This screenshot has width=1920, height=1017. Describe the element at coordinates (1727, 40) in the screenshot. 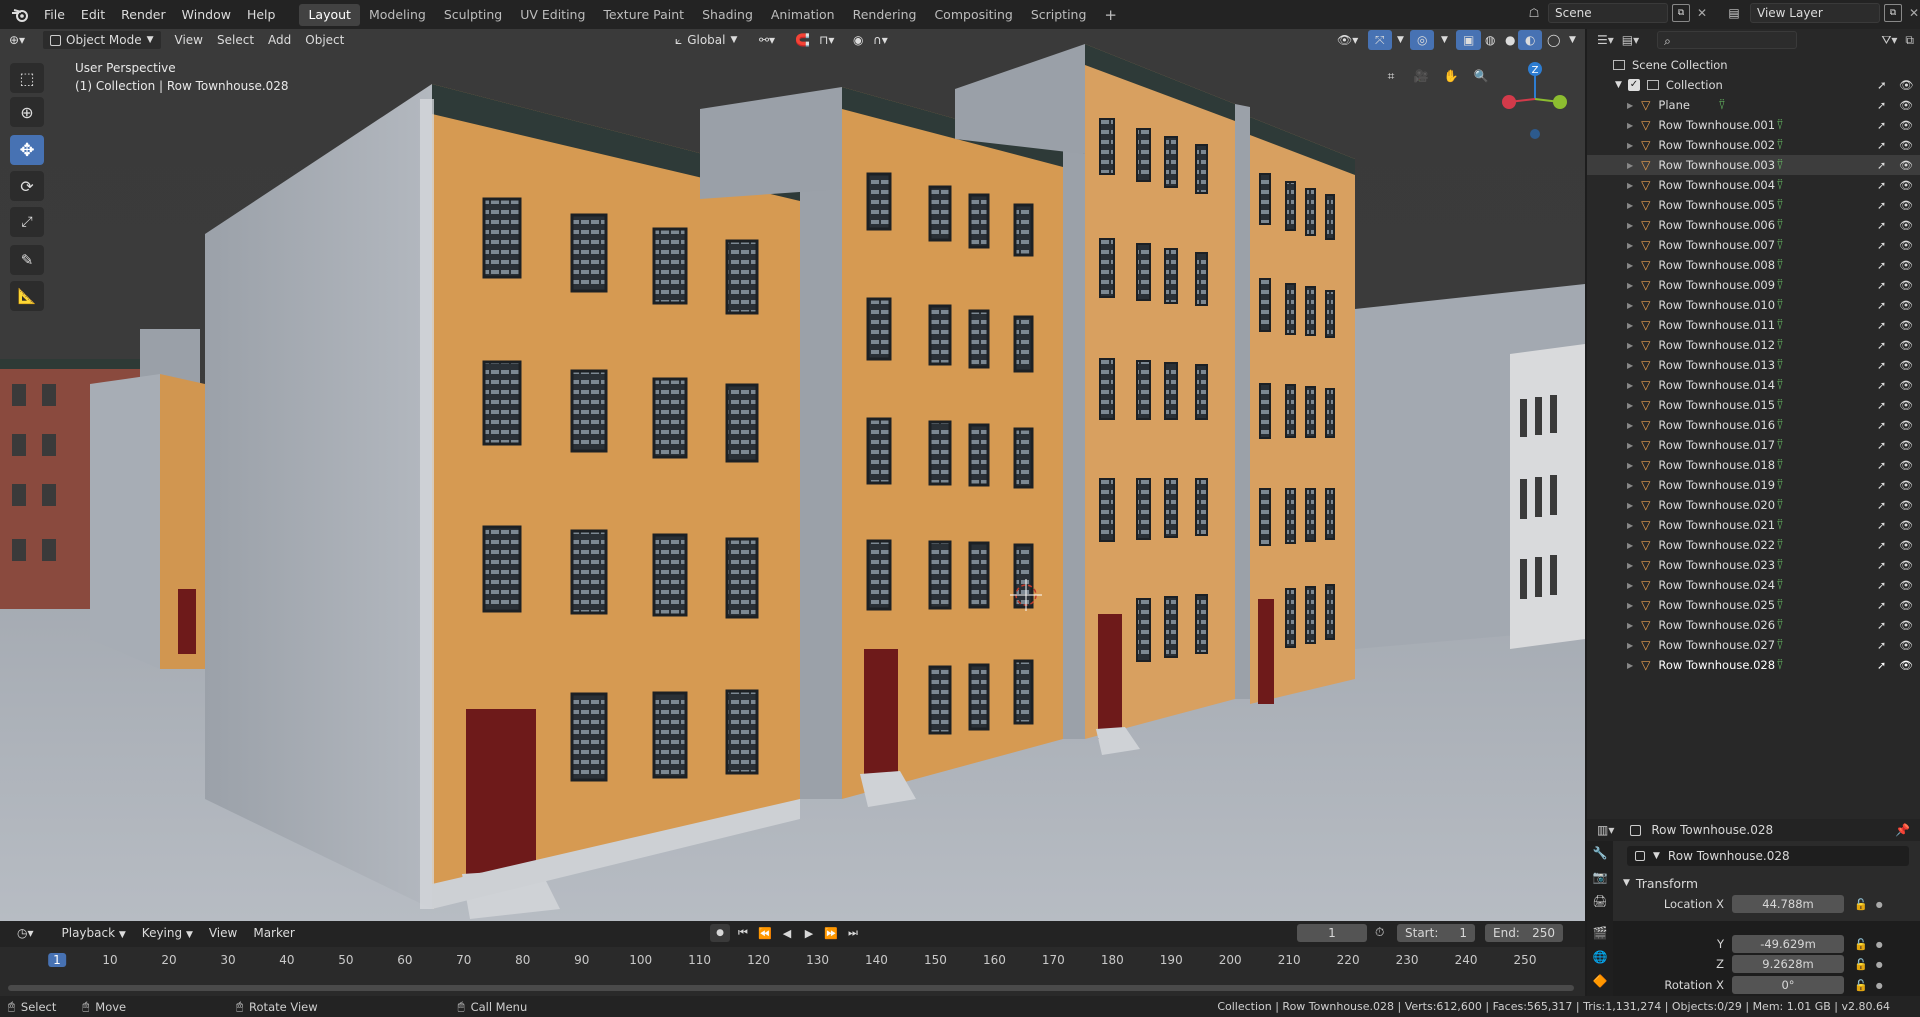

I see `outliner-search-input: ⌕` at that location.